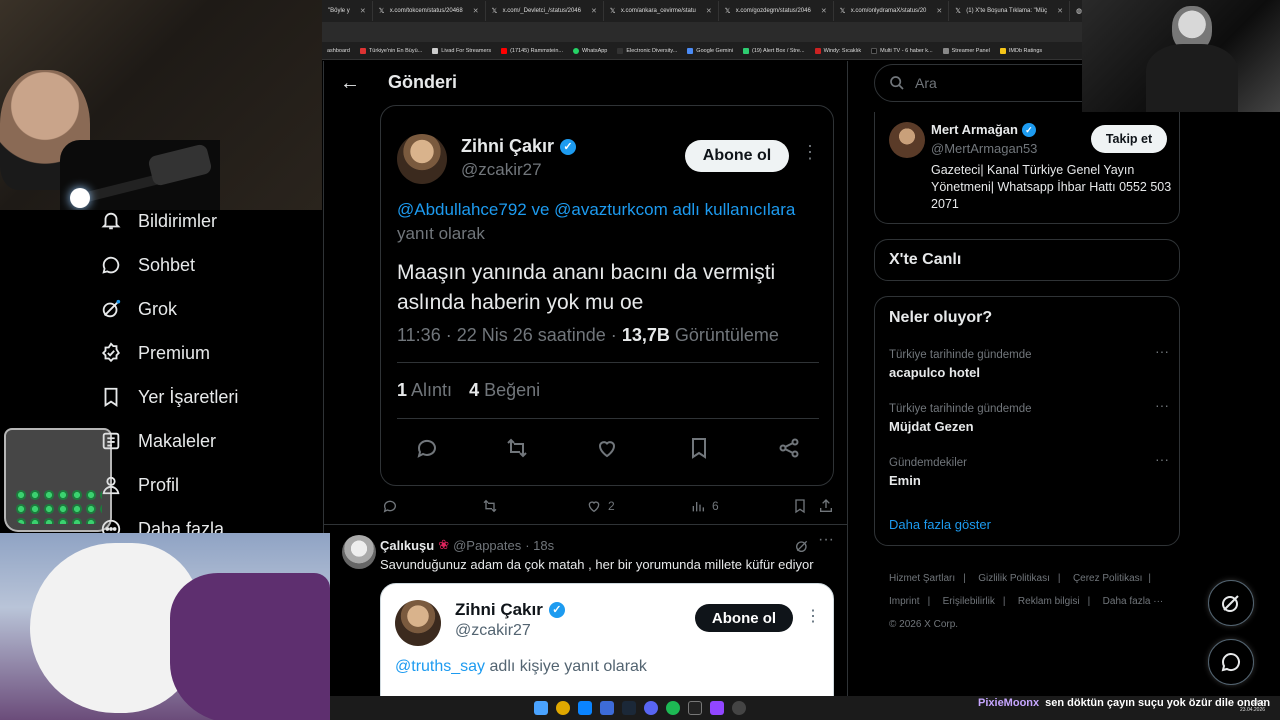 Image resolution: width=1280 pixels, height=720 pixels. I want to click on browser-tab: 𝕏x.com/gozdegm/status/2046 ✕, so click(776, 11).